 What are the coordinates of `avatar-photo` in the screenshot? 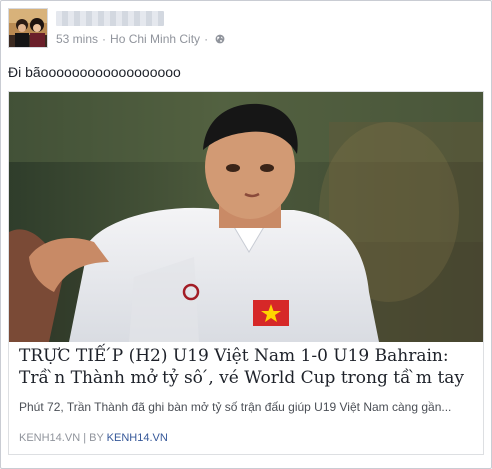 It's located at (28, 28).